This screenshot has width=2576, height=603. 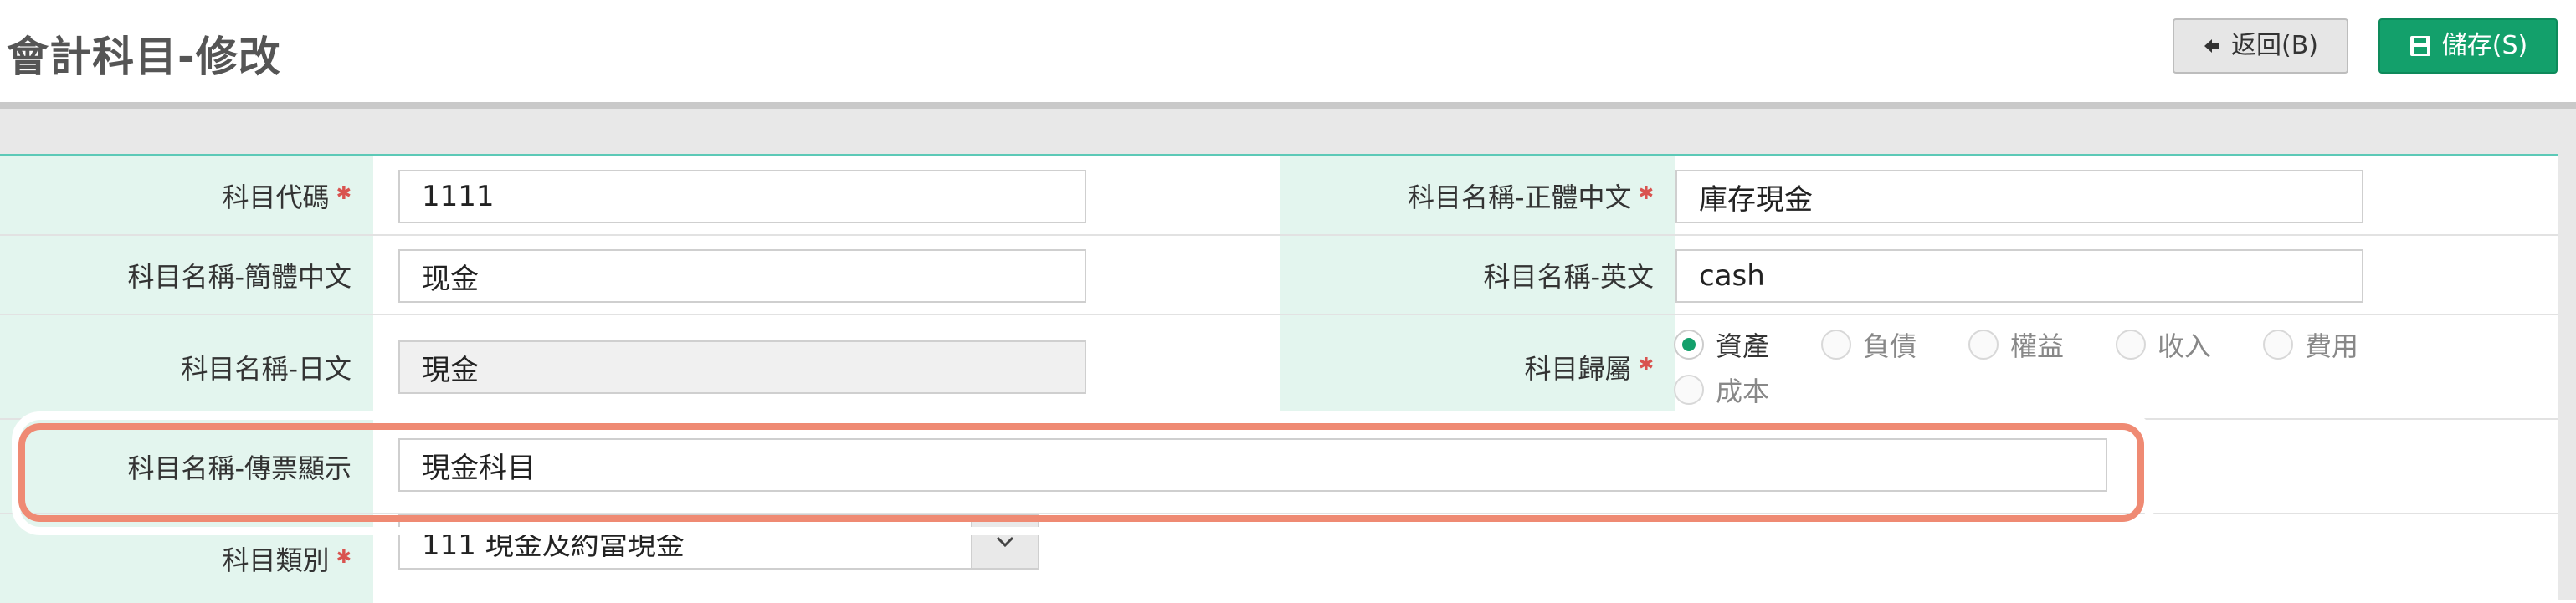 I want to click on name-trad-label: 科目名稱-正體中文 ✱, so click(x=1477, y=195).